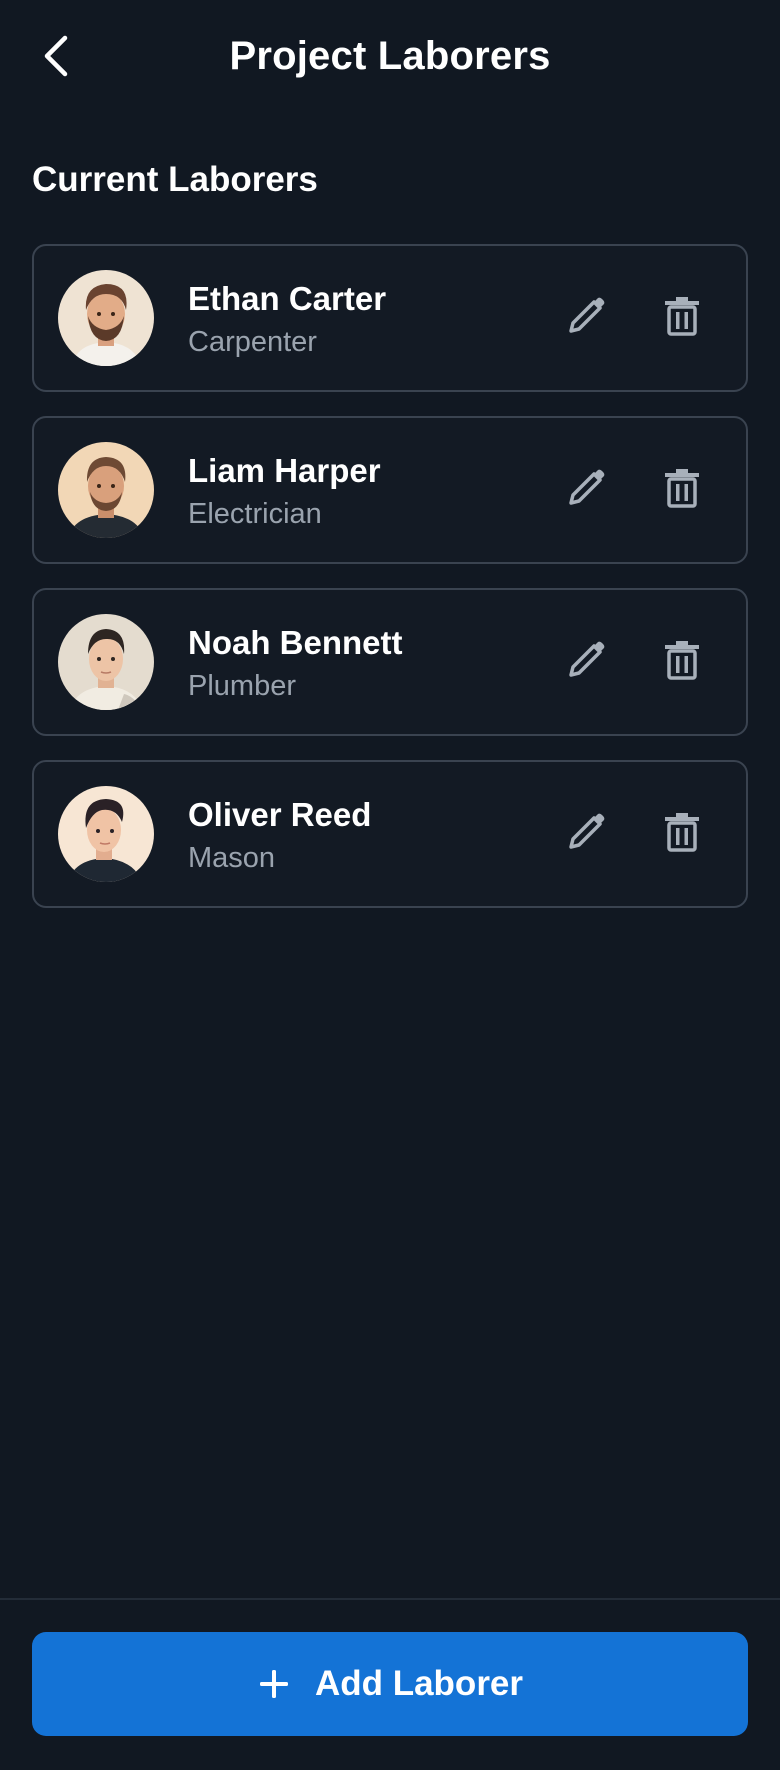 The image size is (780, 1770). What do you see at coordinates (287, 298) in the screenshot?
I see `laborer-name: Ethan Carter` at bounding box center [287, 298].